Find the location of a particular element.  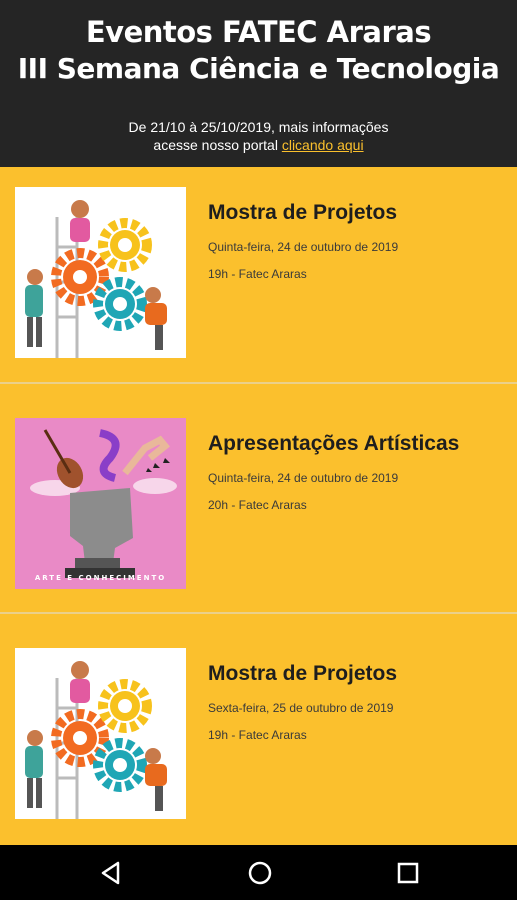

event-place: 20h - Fatec Araras is located at coordinates (257, 505).